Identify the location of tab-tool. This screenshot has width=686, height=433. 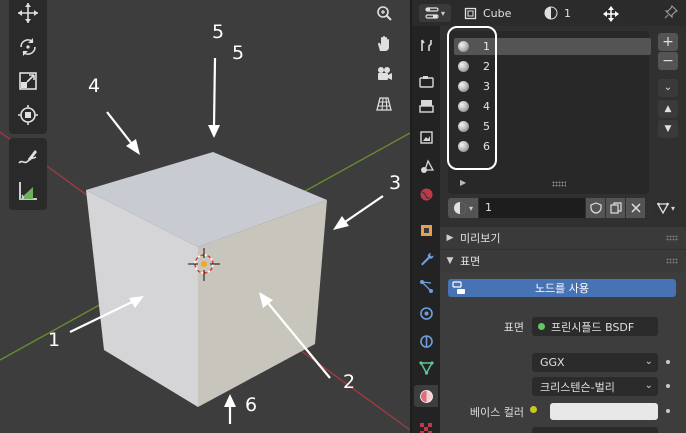
(426, 45).